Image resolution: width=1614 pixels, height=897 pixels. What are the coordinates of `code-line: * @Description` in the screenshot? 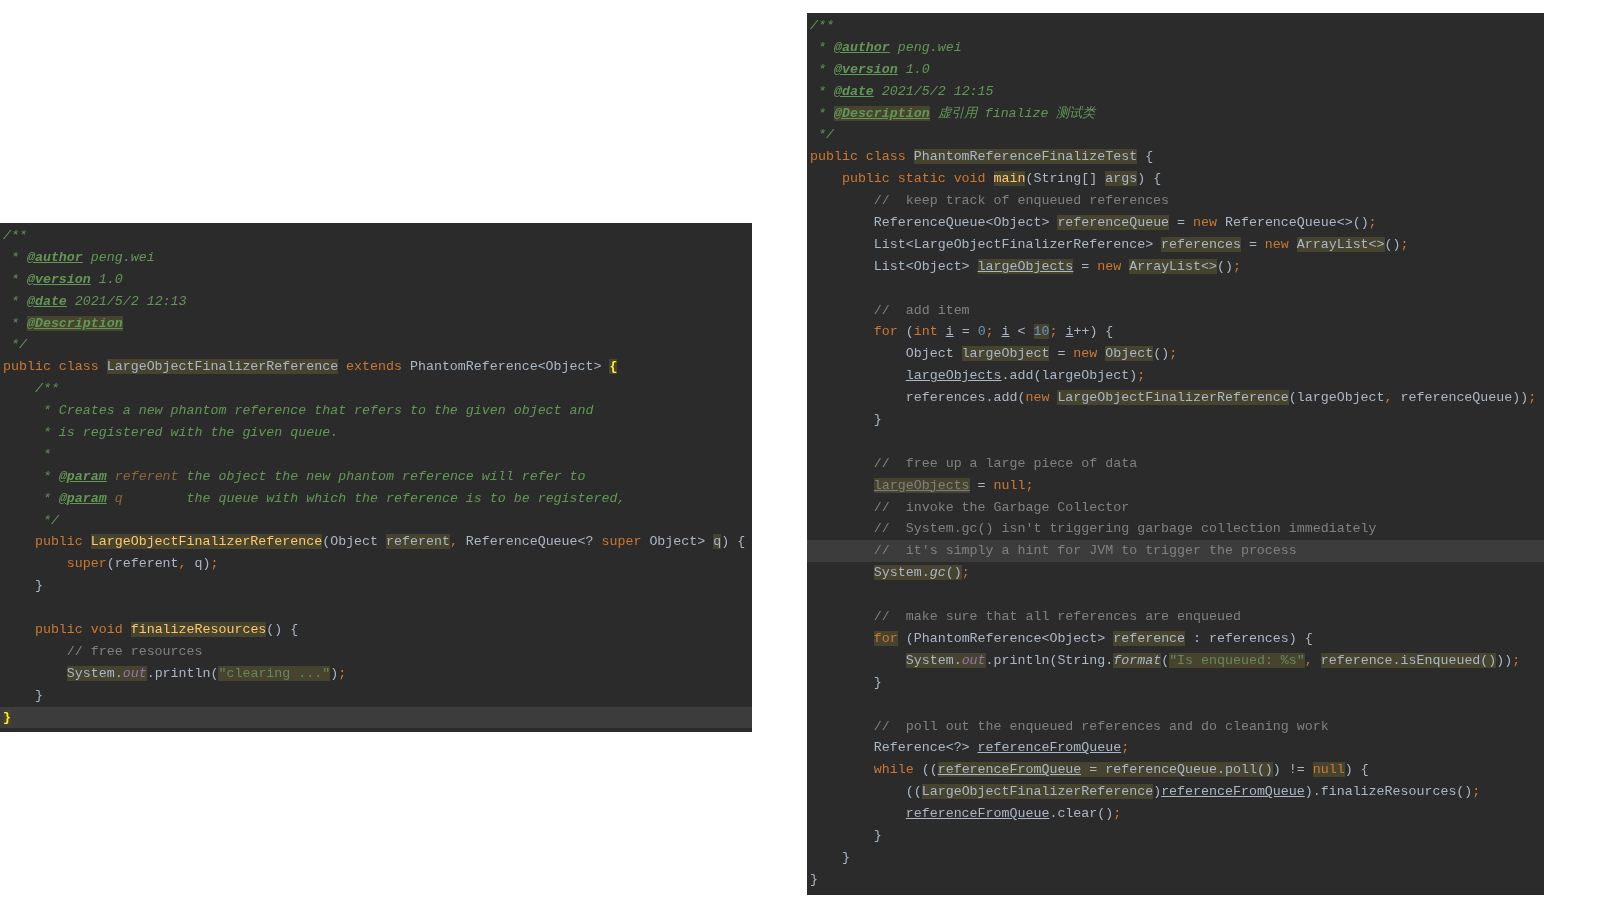 It's located at (67, 323).